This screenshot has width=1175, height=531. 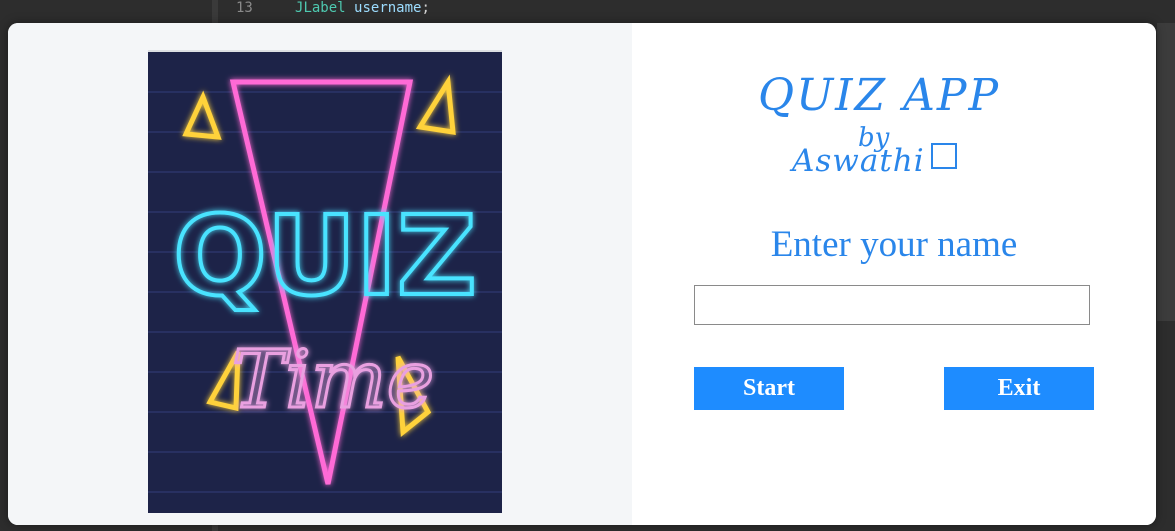 I want to click on code-type: JLabel, so click(x=320, y=8).